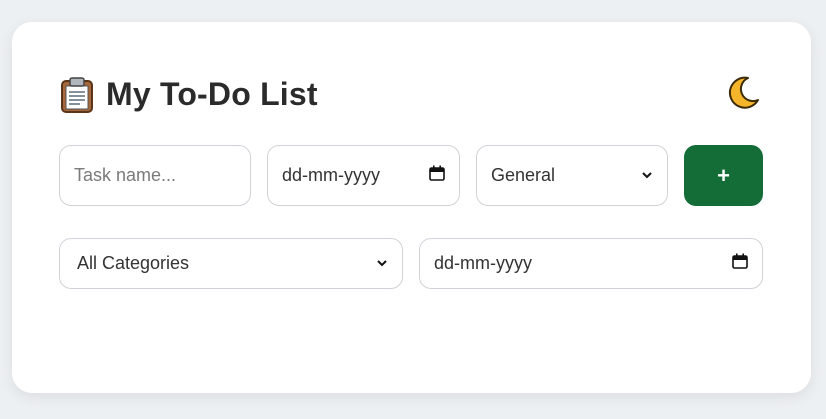  Describe the element at coordinates (162, 175) in the screenshot. I see `task-name-input` at that location.